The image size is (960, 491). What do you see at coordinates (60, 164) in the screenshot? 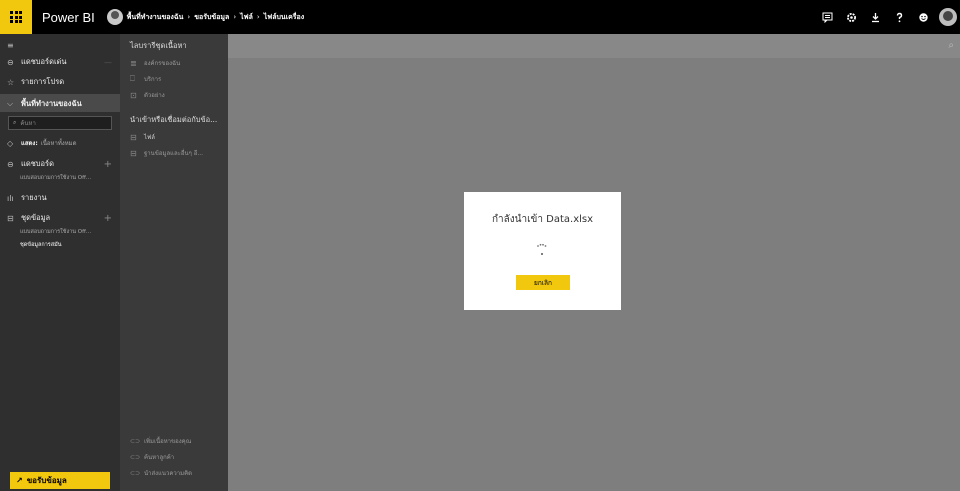
I see `nav-item-dashboards: ⊖ แดชบอร์ด +` at bounding box center [60, 164].